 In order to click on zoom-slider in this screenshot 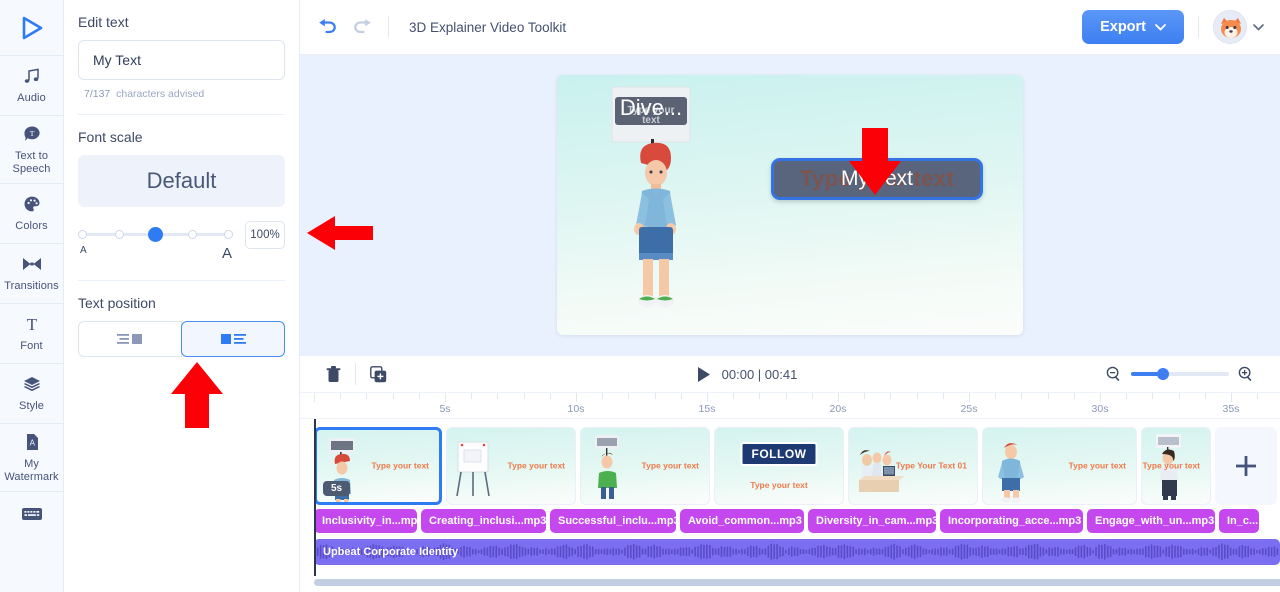, I will do `click(1180, 374)`.